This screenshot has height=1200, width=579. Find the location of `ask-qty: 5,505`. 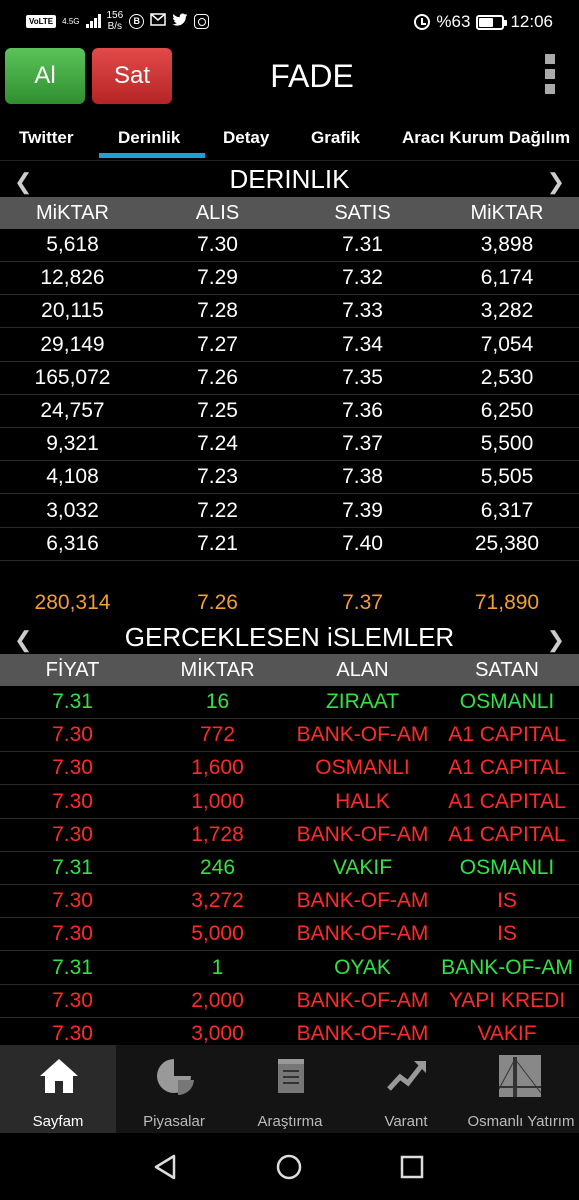

ask-qty: 5,505 is located at coordinates (507, 477).